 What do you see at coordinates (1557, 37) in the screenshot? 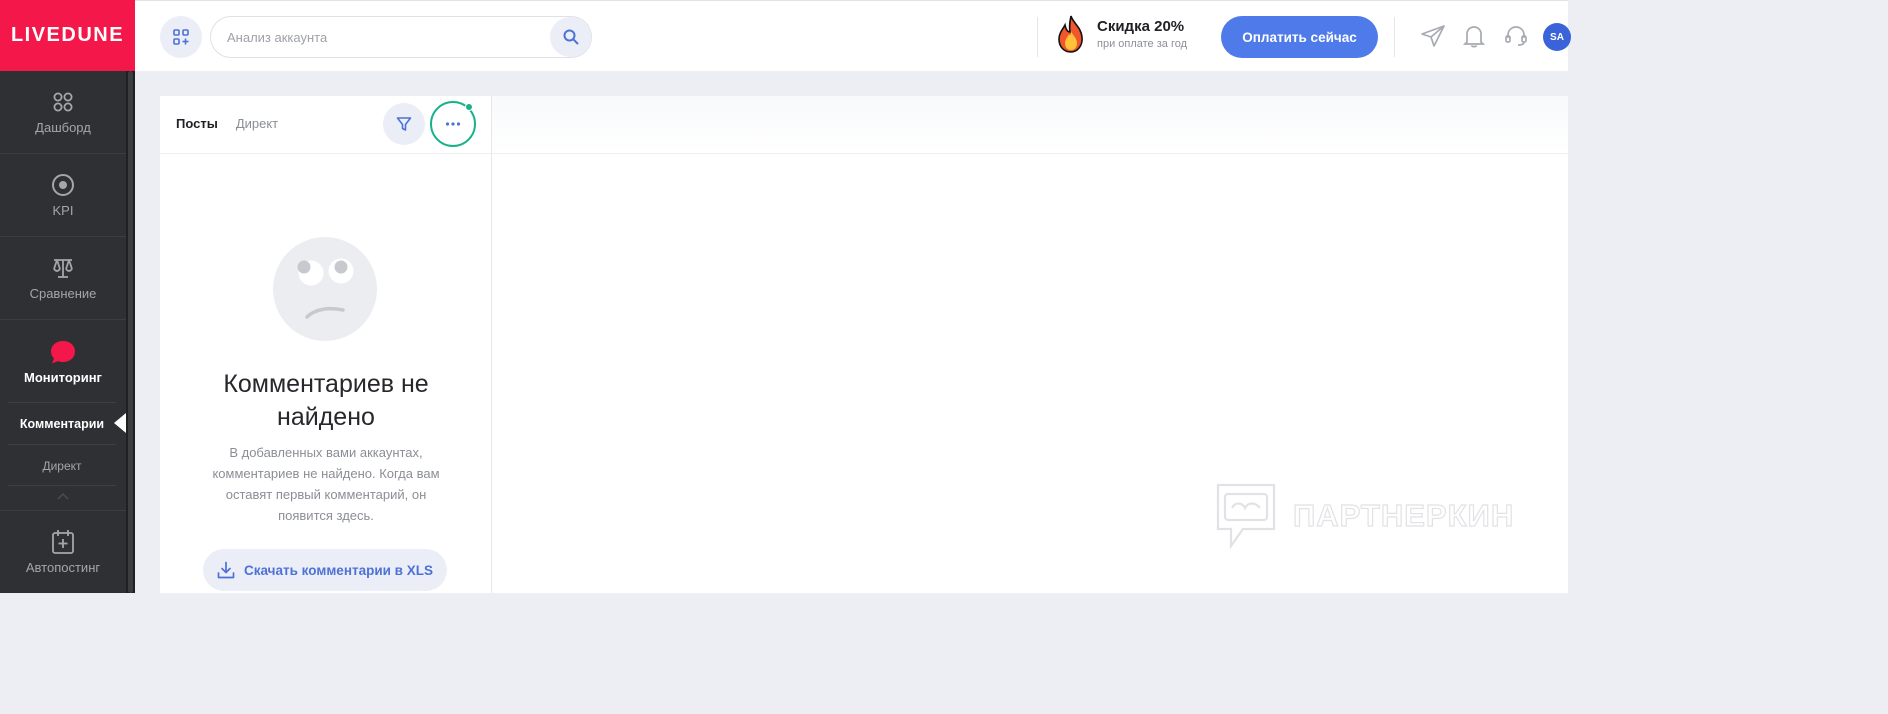
I see `avatar: SA` at bounding box center [1557, 37].